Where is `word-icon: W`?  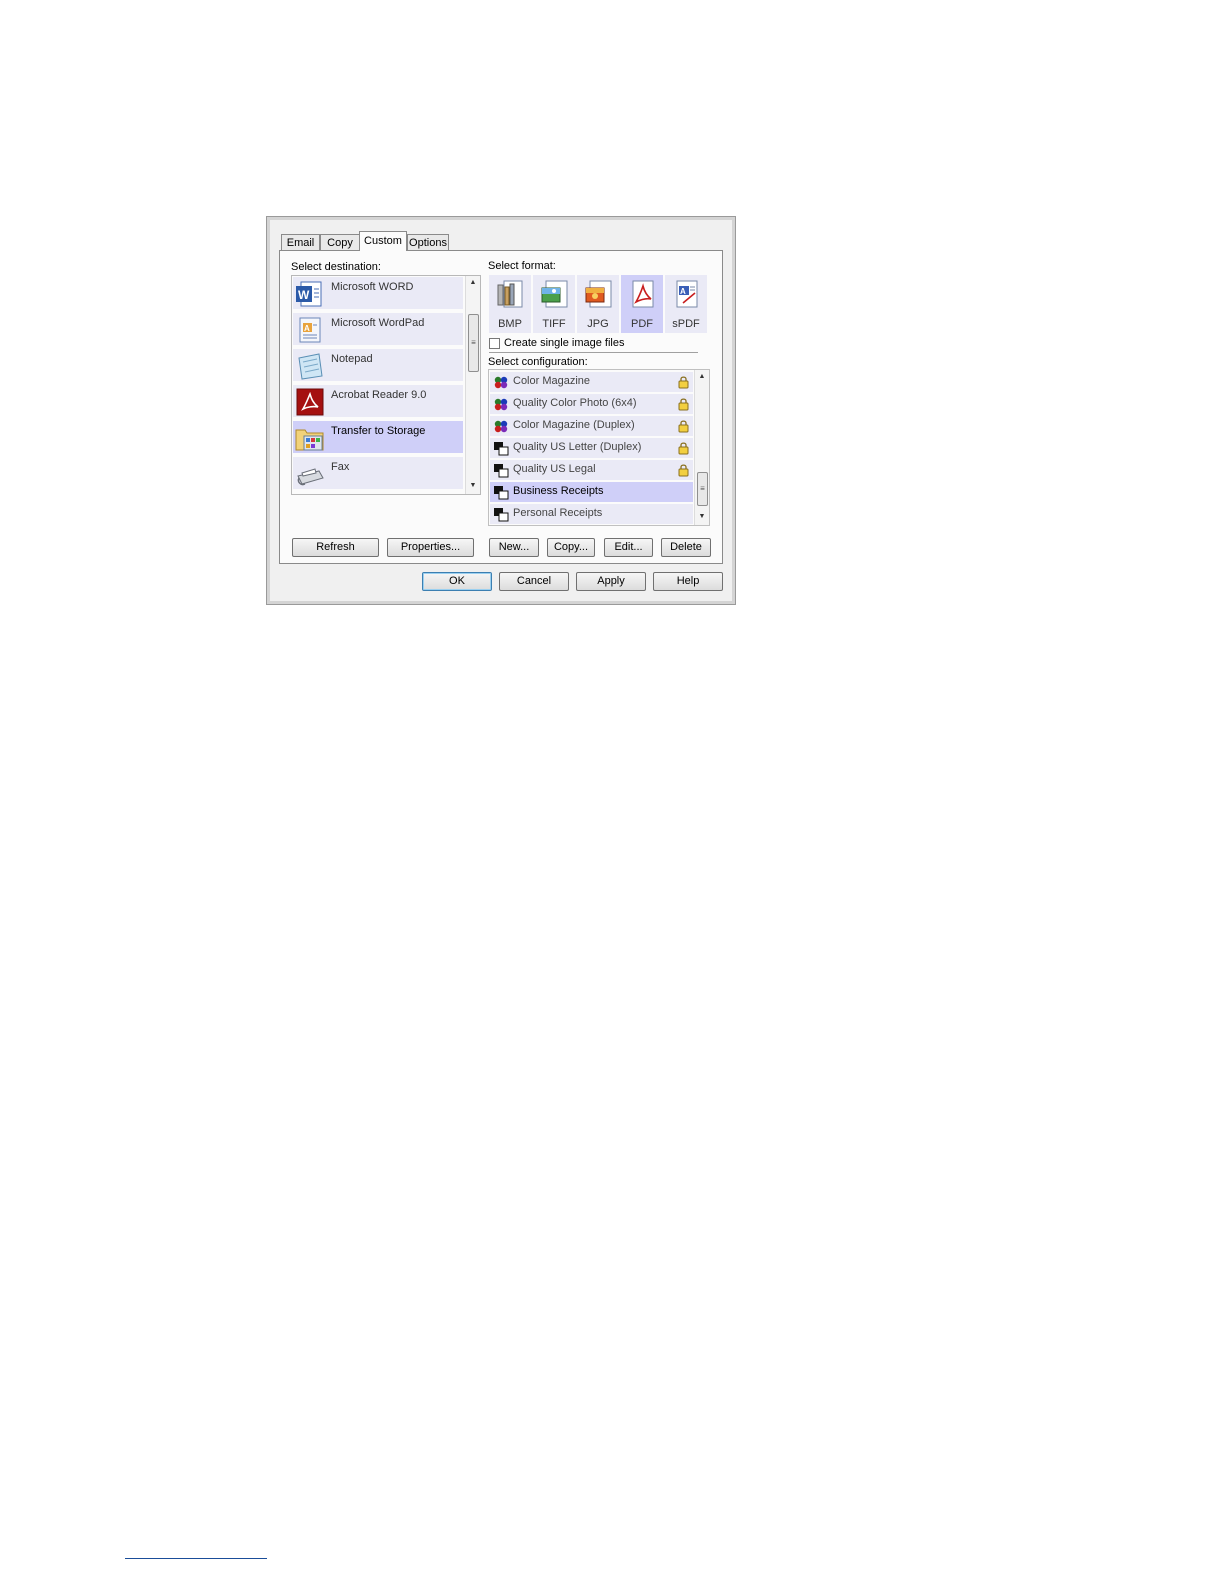
word-icon: W is located at coordinates (309, 294).